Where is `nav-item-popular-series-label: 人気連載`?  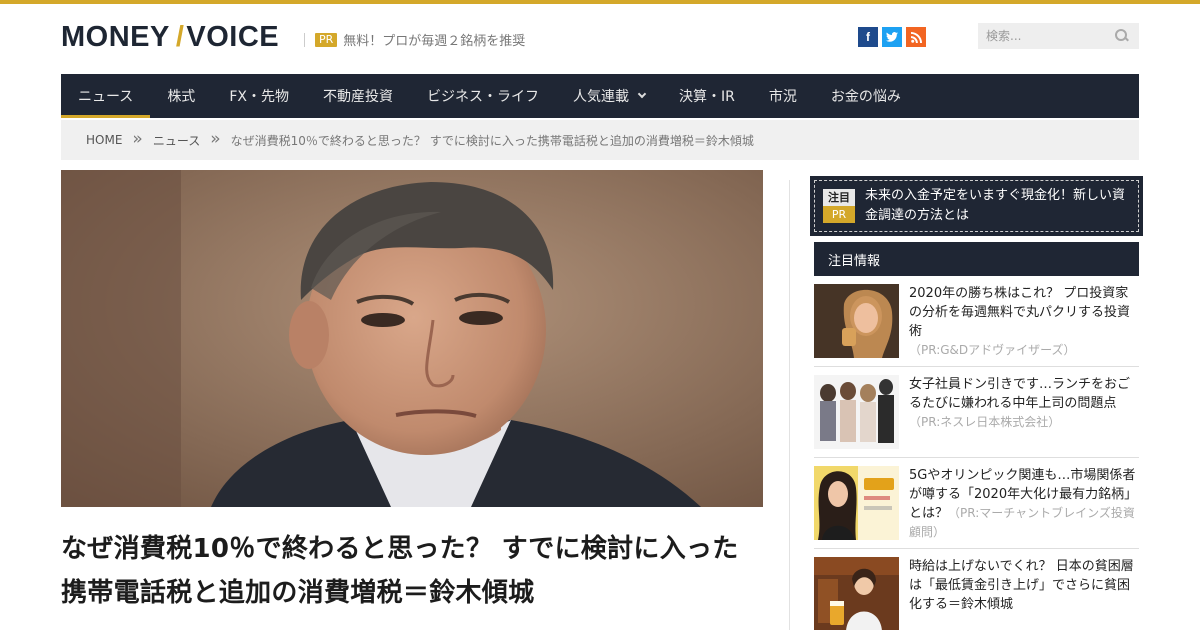 nav-item-popular-series-label: 人気連載 is located at coordinates (600, 97).